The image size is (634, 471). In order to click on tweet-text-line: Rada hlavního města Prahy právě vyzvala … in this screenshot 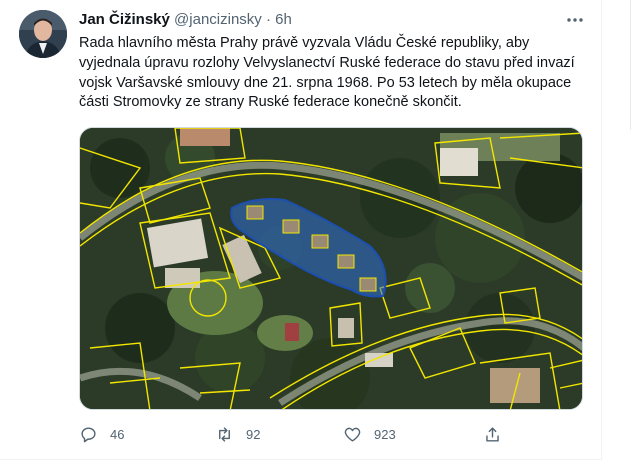, I will do `click(304, 43)`.